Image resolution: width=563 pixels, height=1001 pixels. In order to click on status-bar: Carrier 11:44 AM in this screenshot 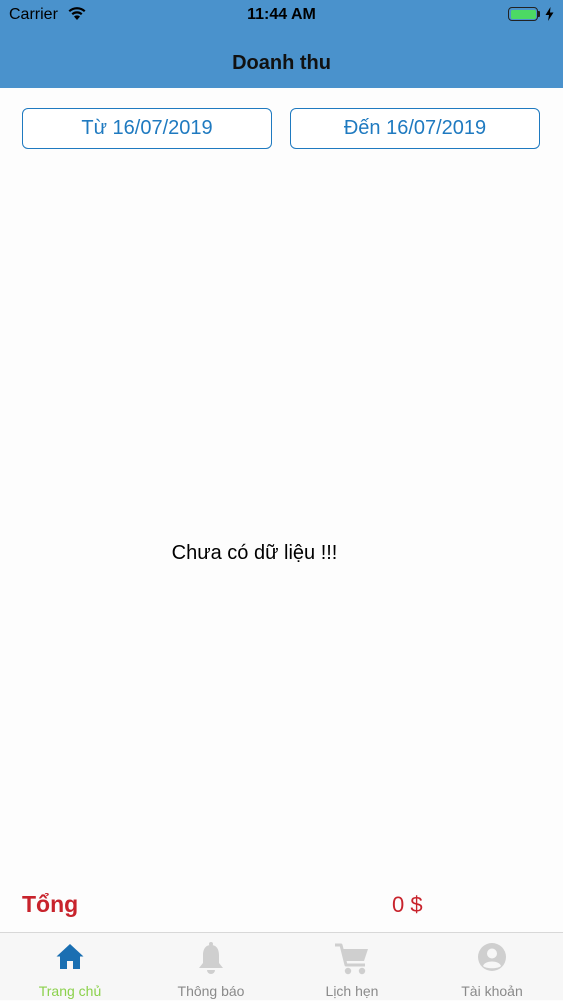, I will do `click(281, 15)`.